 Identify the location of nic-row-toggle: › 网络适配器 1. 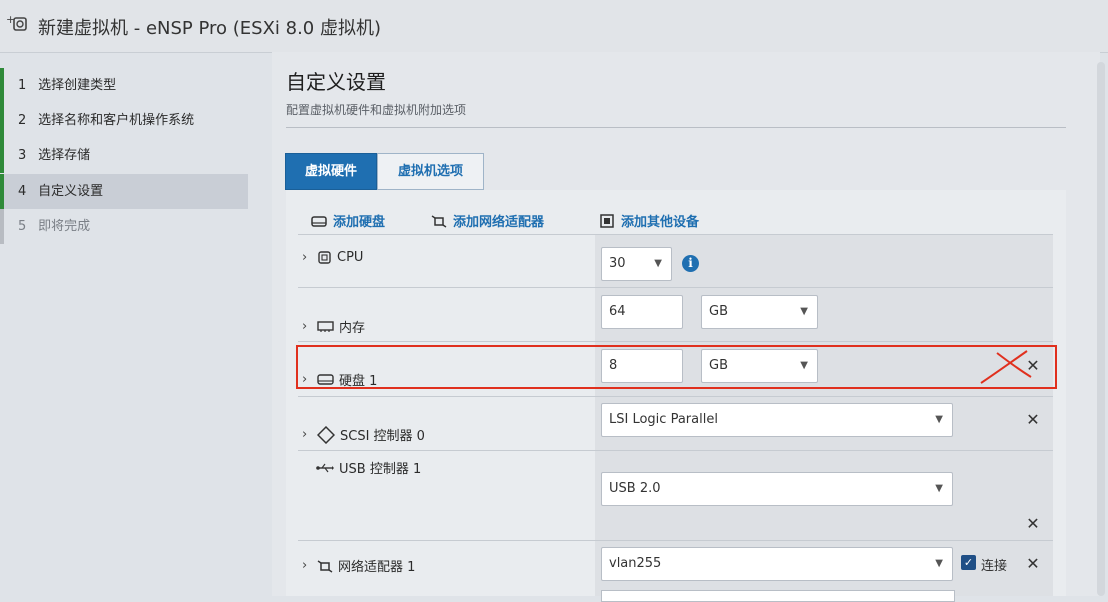
(358, 565).